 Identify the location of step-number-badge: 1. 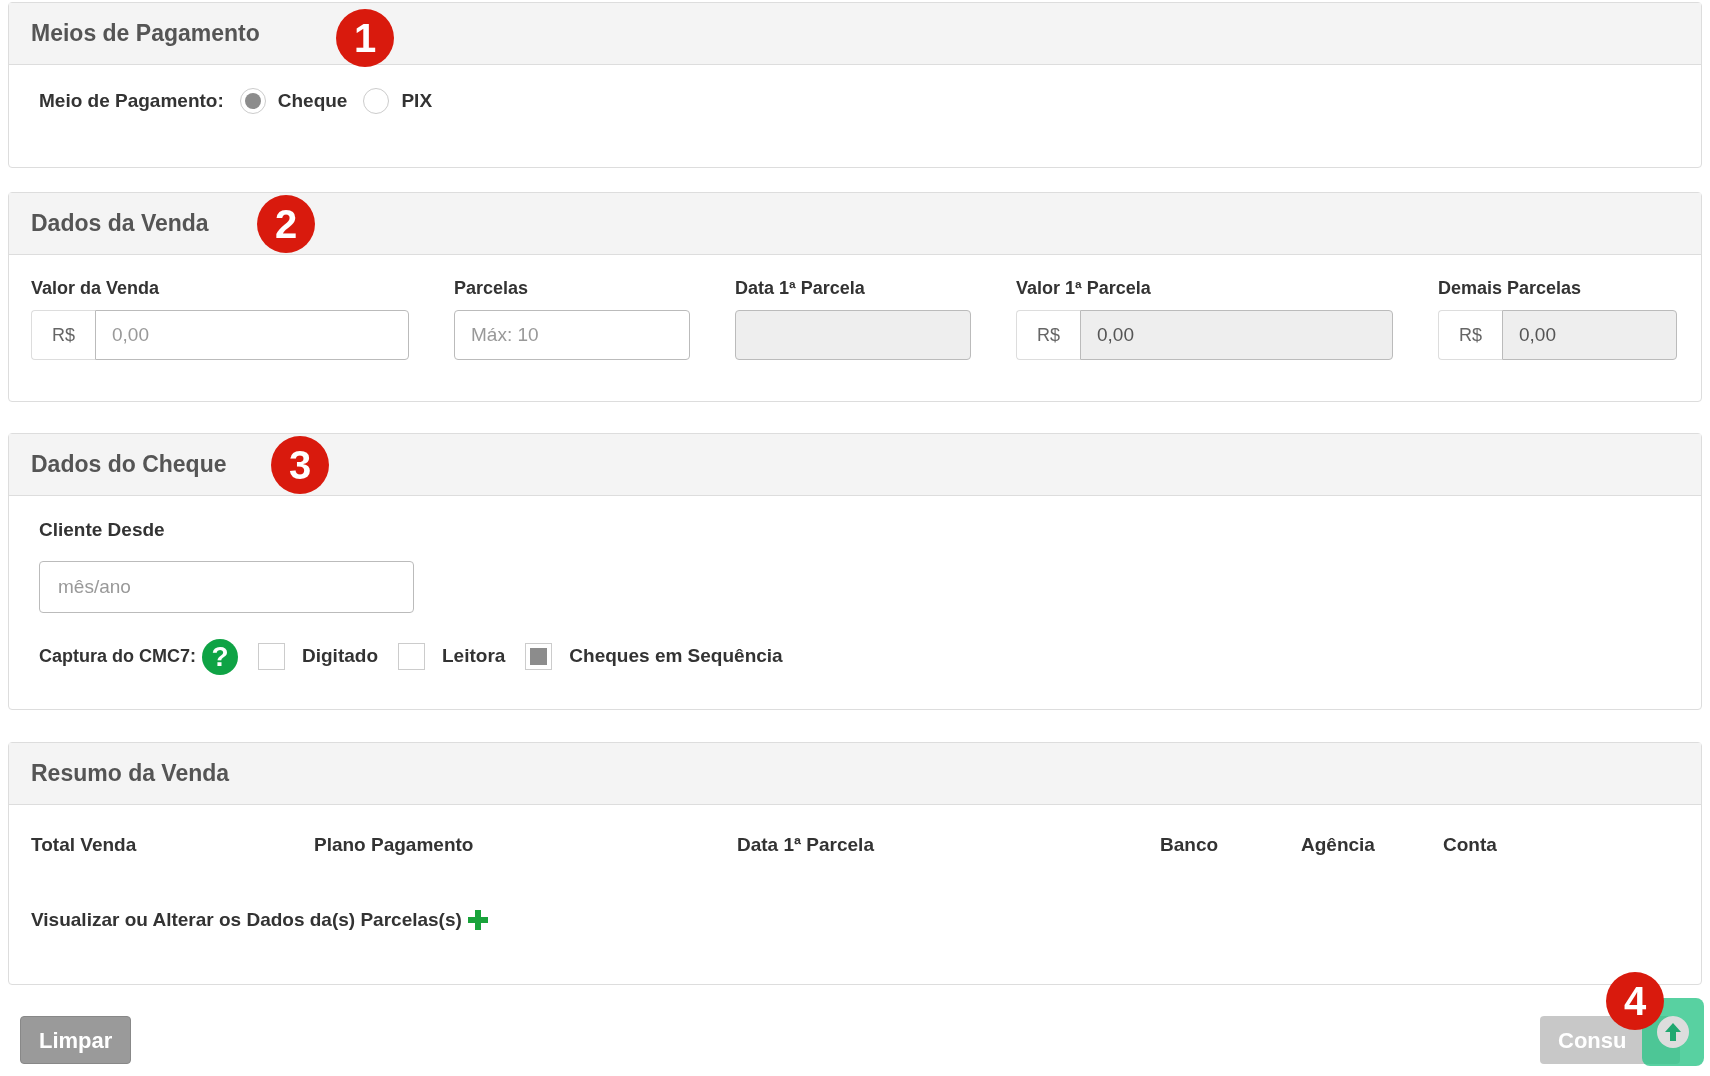
(365, 38).